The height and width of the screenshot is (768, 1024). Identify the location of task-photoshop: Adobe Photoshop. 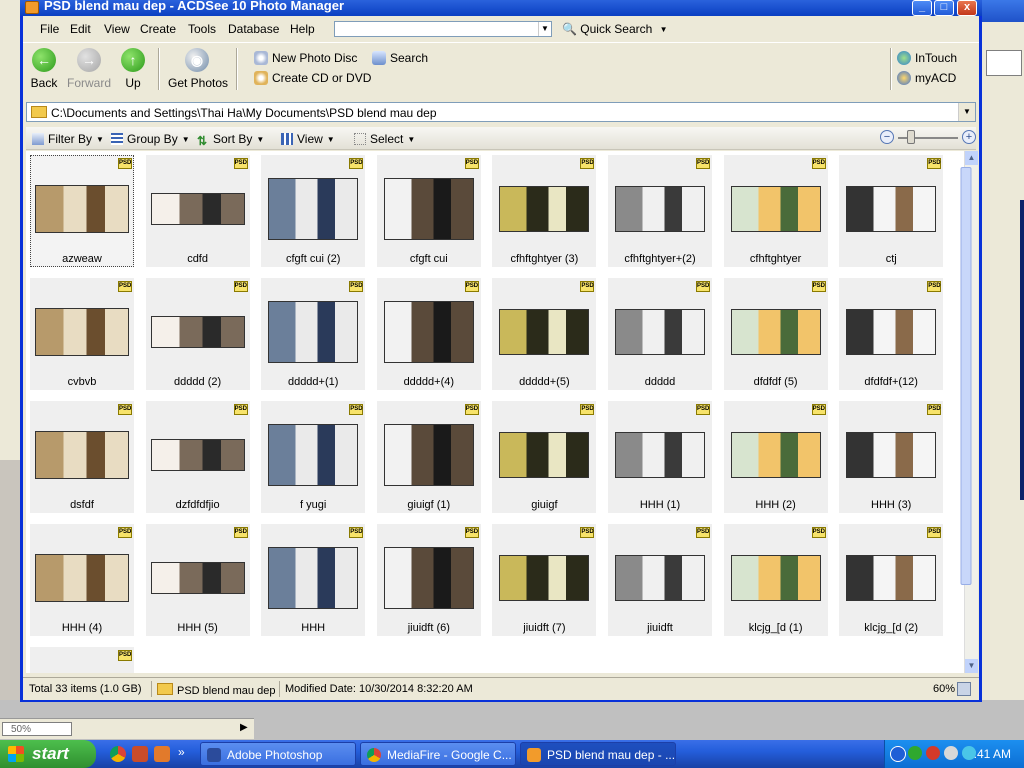
(278, 754).